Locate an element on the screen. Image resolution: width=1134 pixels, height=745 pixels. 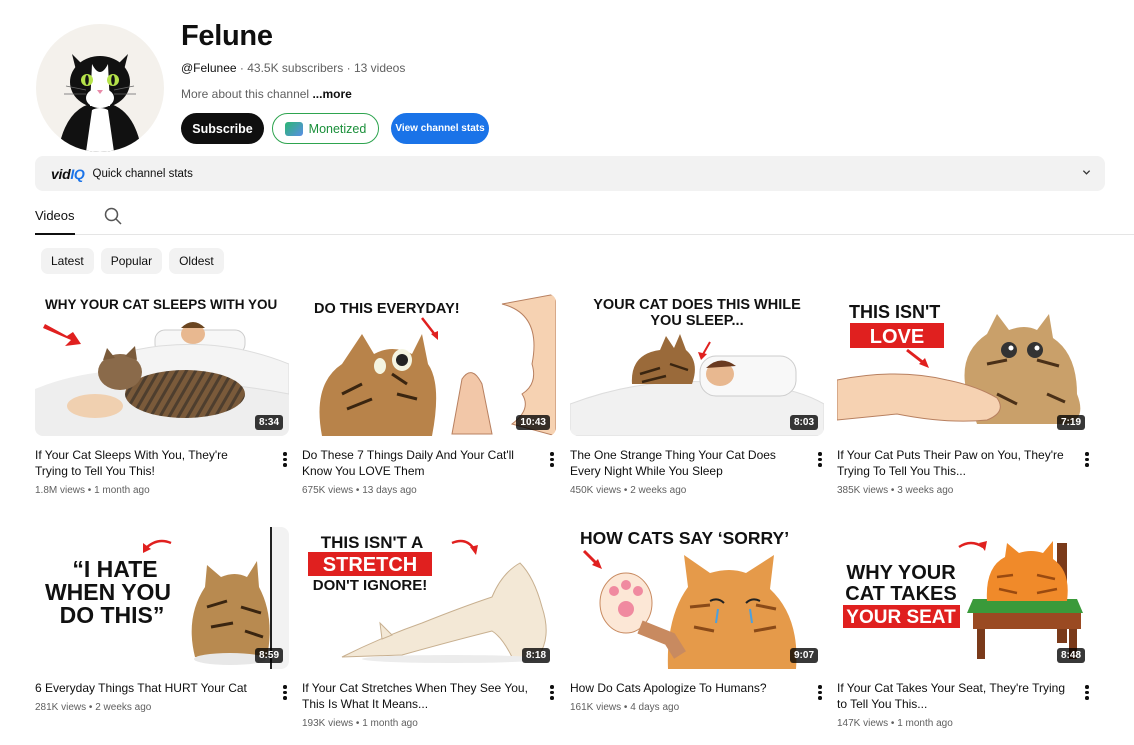
thumbnail-text: WHY YOUR is located at coordinates (901, 573).